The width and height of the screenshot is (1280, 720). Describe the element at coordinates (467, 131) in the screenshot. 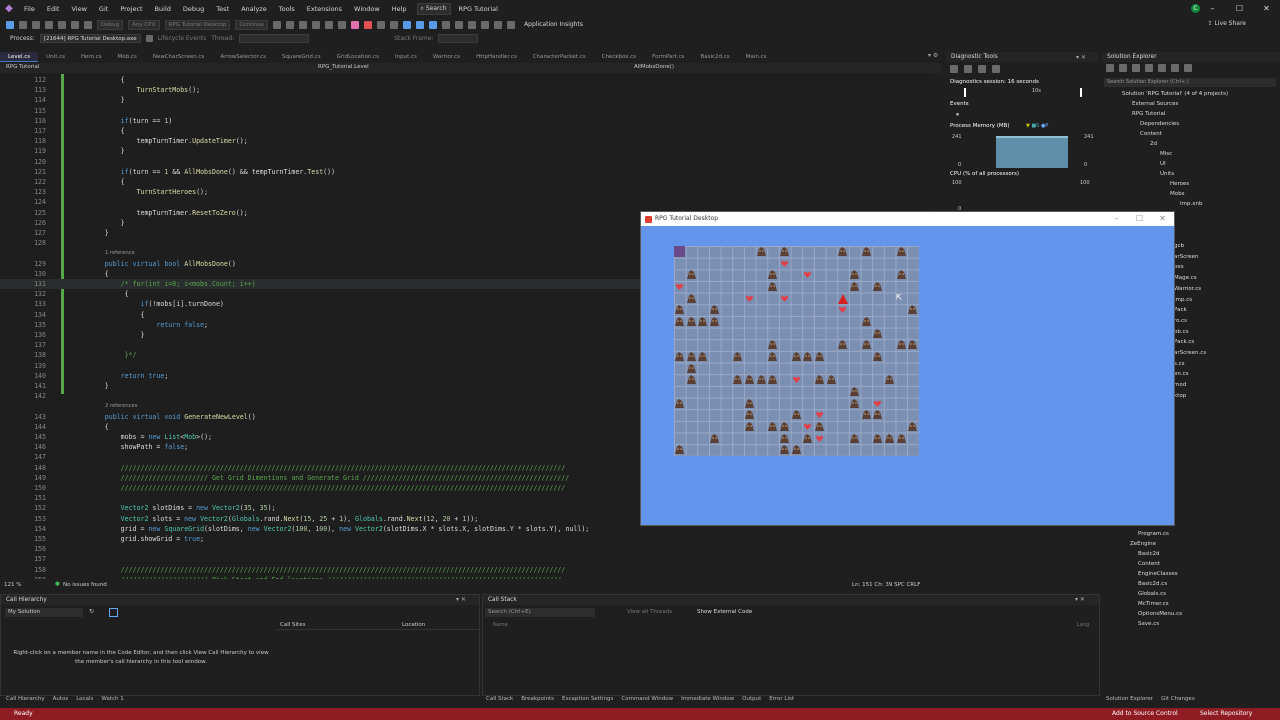

I see `code-line: 117 {` at that location.